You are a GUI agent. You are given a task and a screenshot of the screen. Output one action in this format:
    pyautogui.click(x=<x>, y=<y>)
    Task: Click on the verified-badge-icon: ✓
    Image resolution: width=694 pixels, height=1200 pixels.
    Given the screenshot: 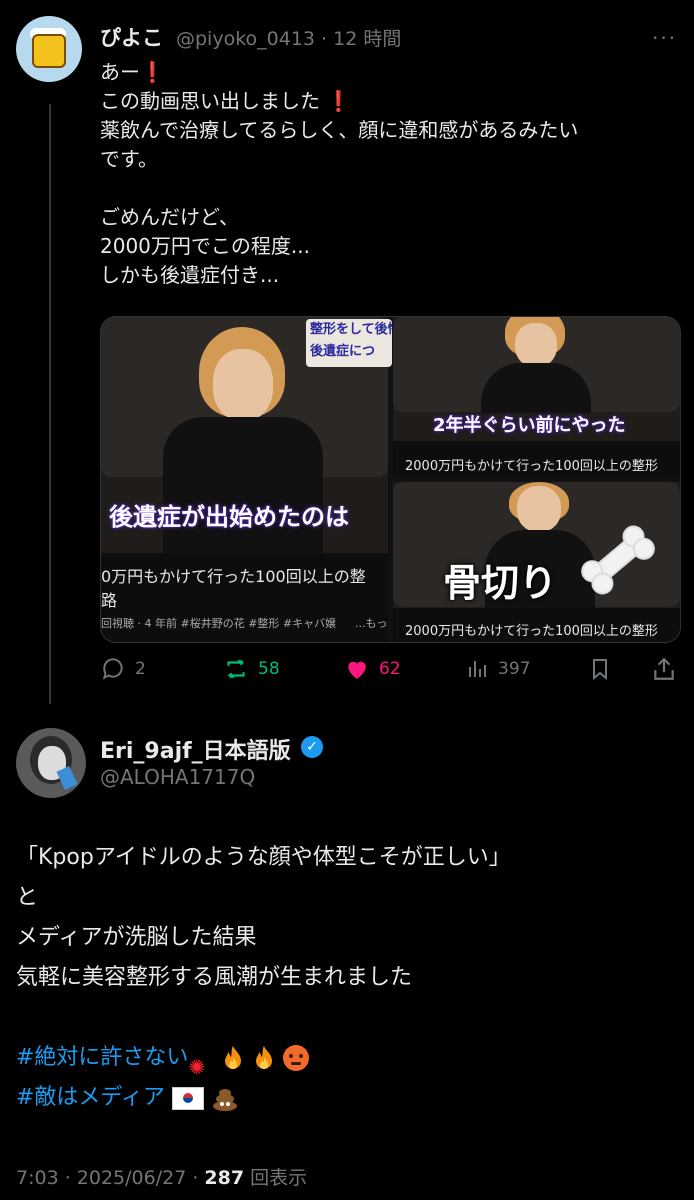 What is the action you would take?
    pyautogui.click(x=312, y=747)
    